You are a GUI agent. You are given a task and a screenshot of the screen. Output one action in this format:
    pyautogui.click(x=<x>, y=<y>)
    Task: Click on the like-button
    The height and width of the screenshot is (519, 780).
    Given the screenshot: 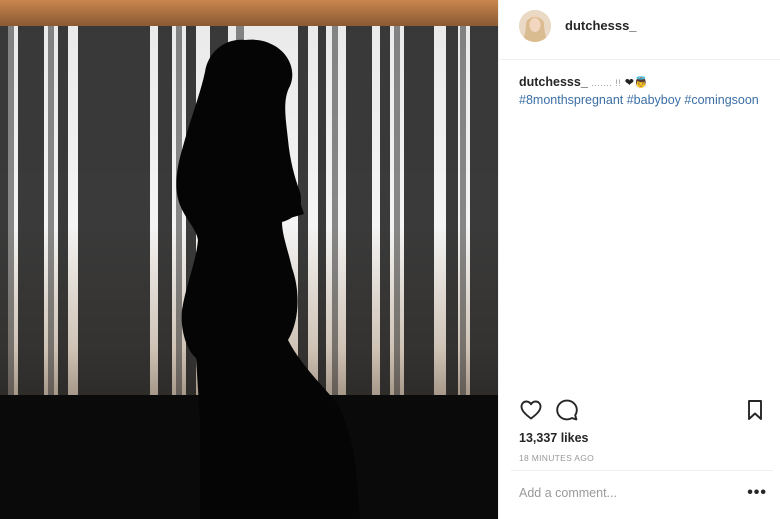 What is the action you would take?
    pyautogui.click(x=532, y=411)
    